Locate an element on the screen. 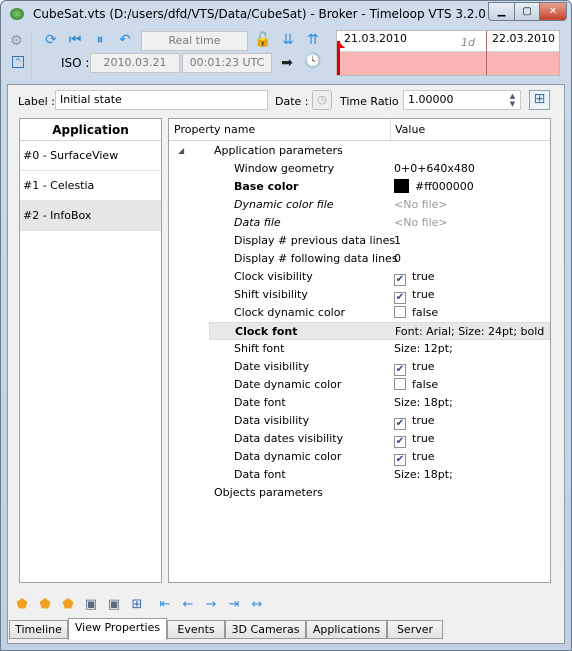  app-icon is located at coordinates (17, 14).